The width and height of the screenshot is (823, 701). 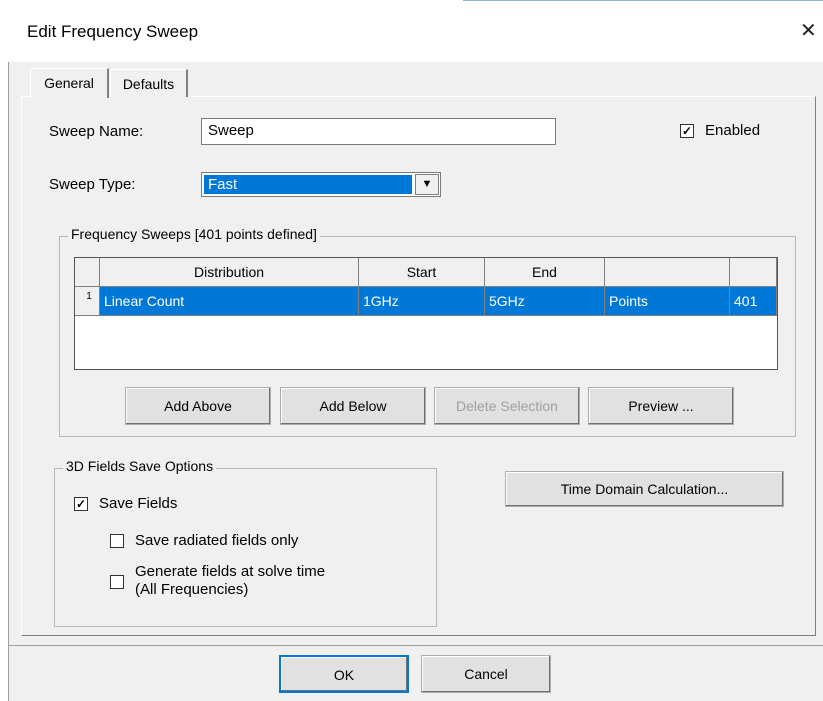 What do you see at coordinates (113, 31) in the screenshot?
I see `window-title: Edit Frequency Sweep` at bounding box center [113, 31].